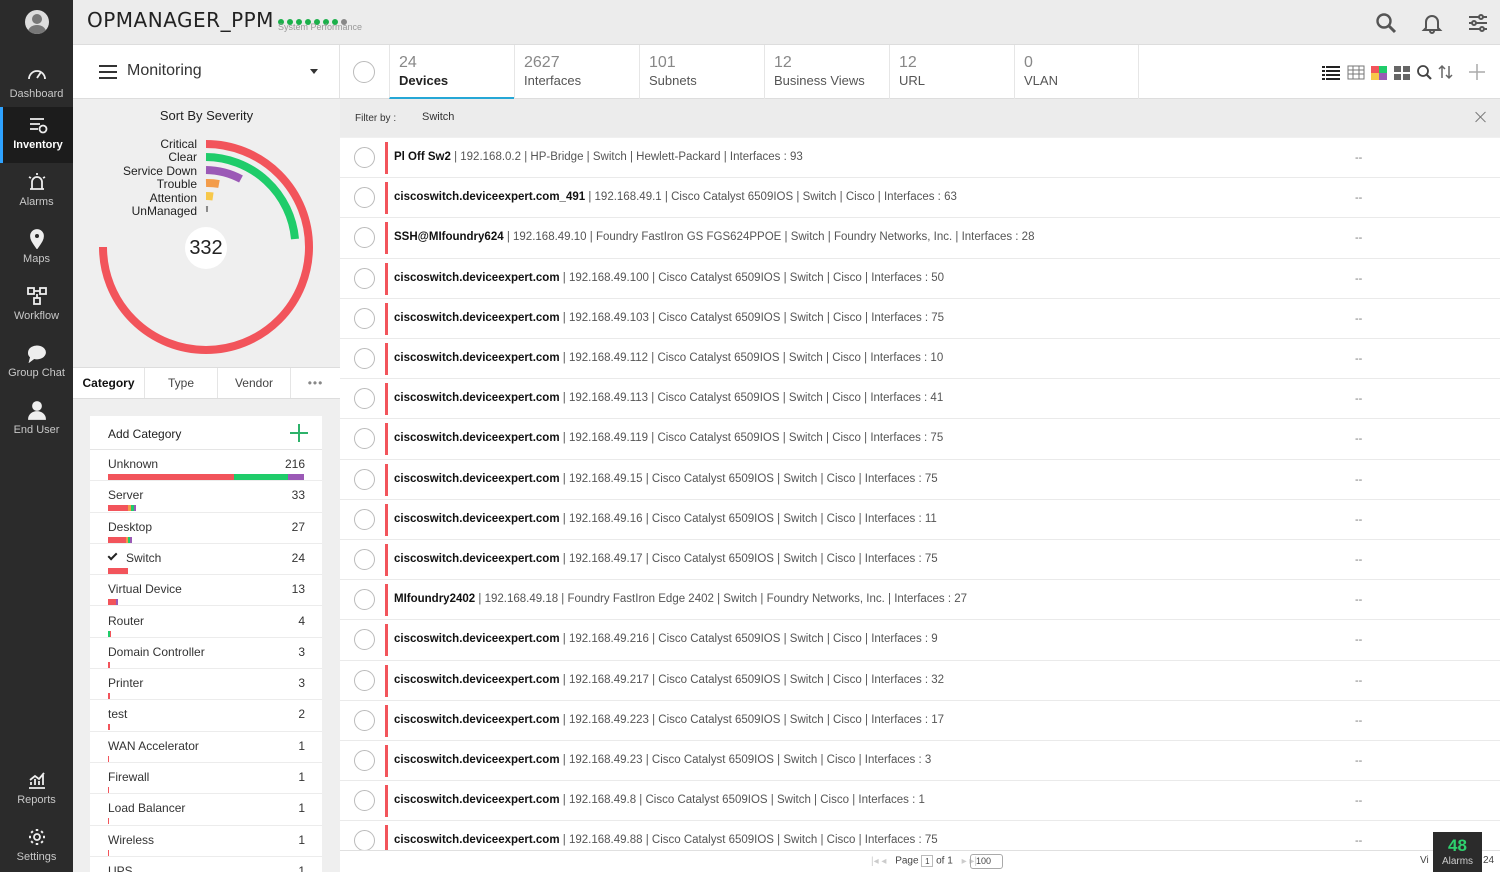  What do you see at coordinates (422, 157) in the screenshot?
I see `device-name-link: Pl Off Sw2` at bounding box center [422, 157].